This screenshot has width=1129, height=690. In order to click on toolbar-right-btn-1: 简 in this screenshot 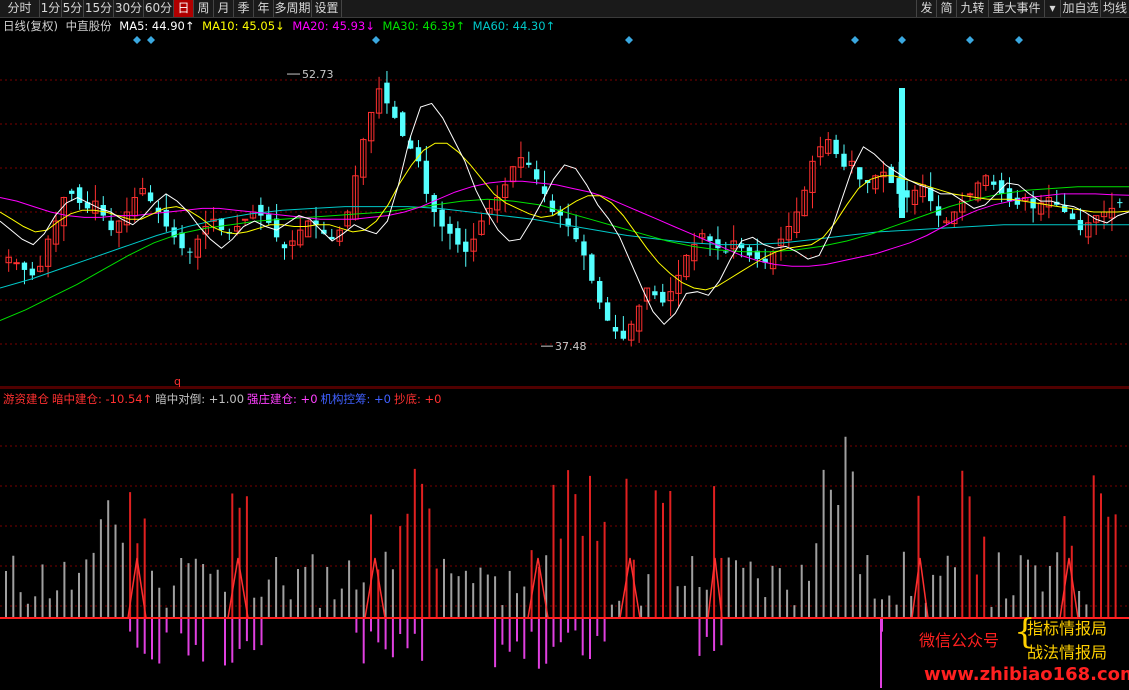, I will do `click(946, 8)`.